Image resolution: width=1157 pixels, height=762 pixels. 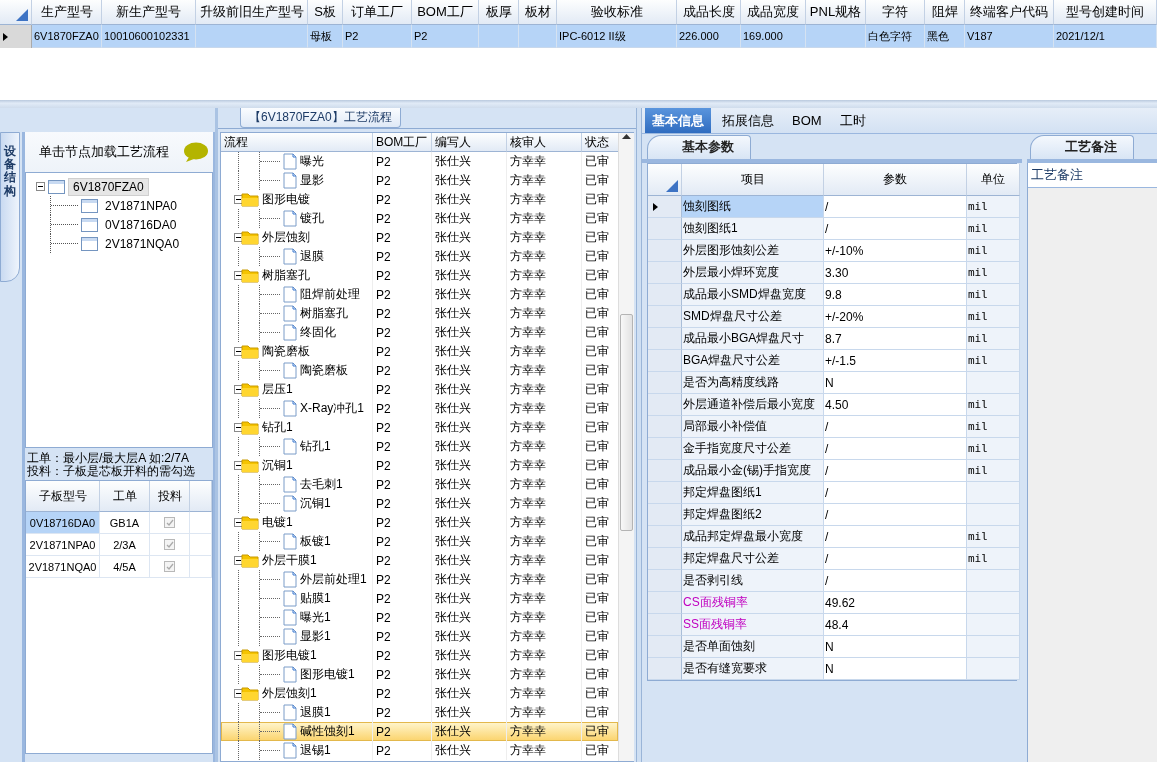 I want to click on tree-node: 碱性蚀刻1, so click(x=326, y=731).